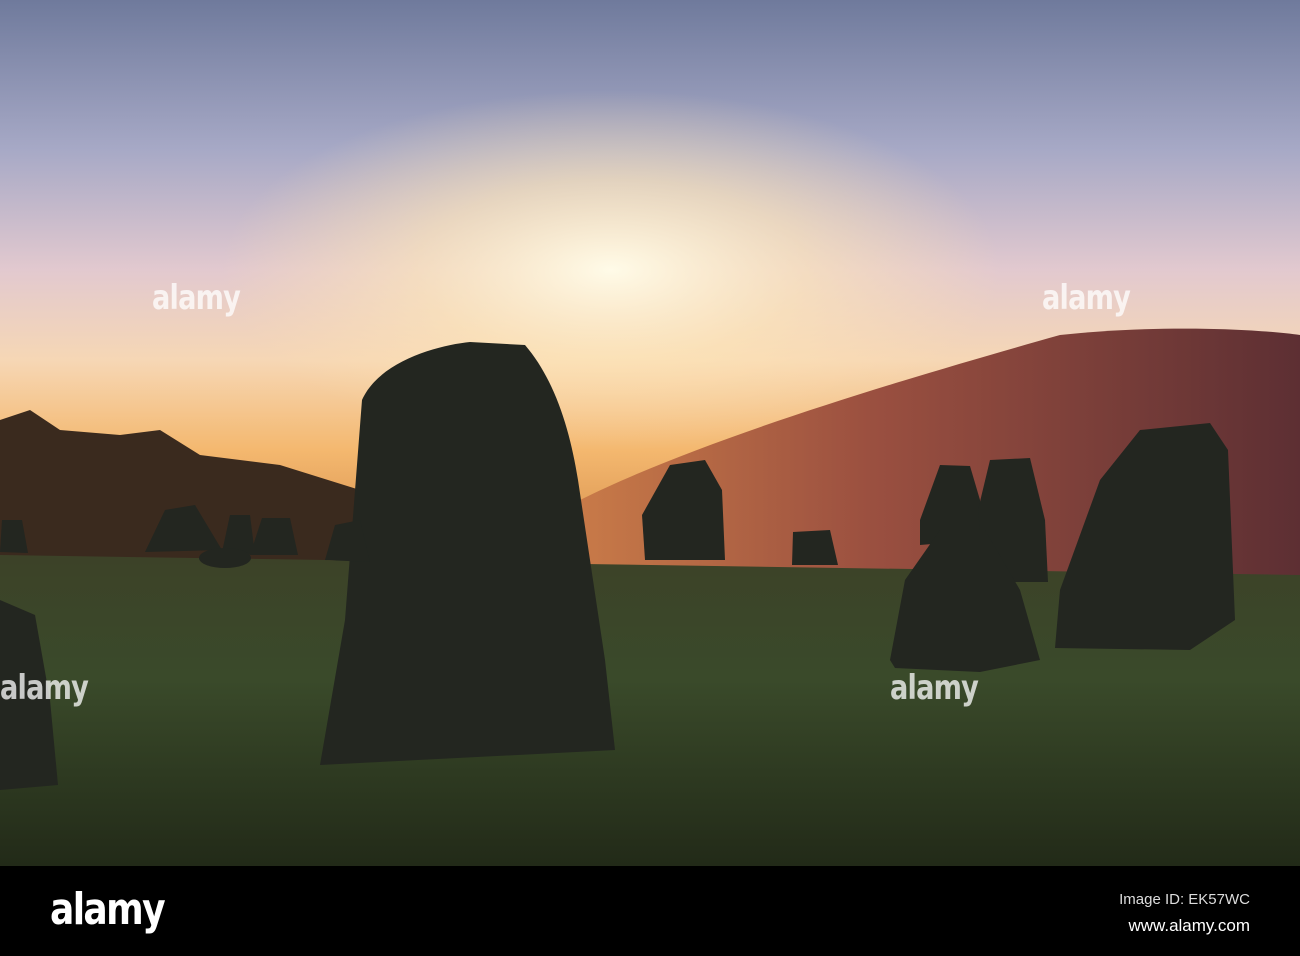  I want to click on footer-bar: alamy Image ID: EK57WC www.alamy.com, so click(650, 911).